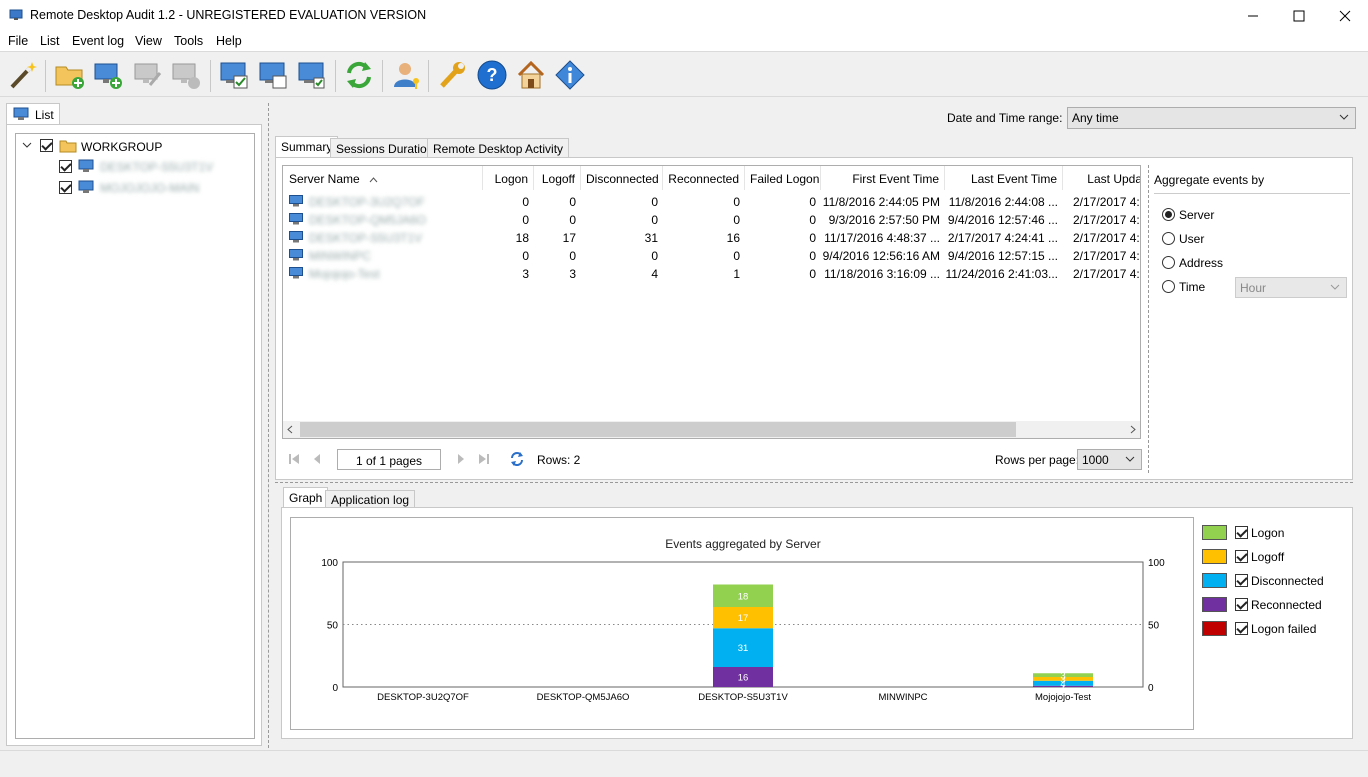 This screenshot has height=777, width=1368. Describe the element at coordinates (883, 178) in the screenshot. I see `column-header-first-event-time: First Event Time` at that location.